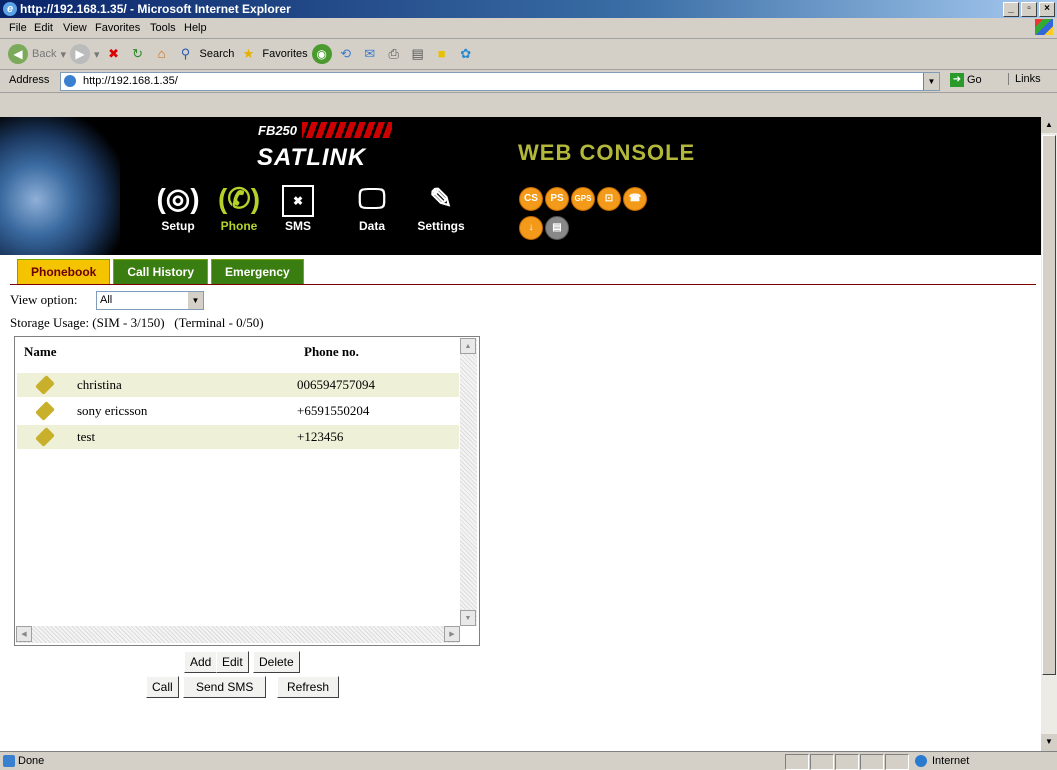 The height and width of the screenshot is (770, 1057). Describe the element at coordinates (370, 54) in the screenshot. I see `mail-icon: ✉` at that location.